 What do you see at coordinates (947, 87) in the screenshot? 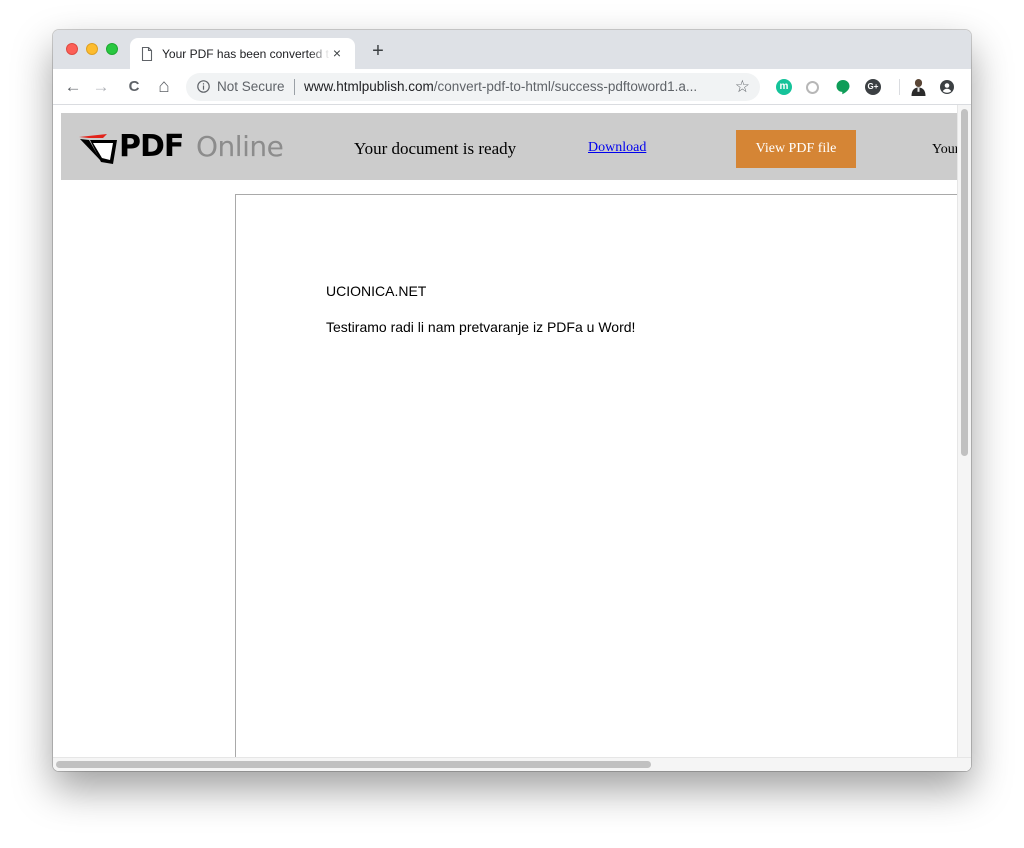
I see `account-icon` at bounding box center [947, 87].